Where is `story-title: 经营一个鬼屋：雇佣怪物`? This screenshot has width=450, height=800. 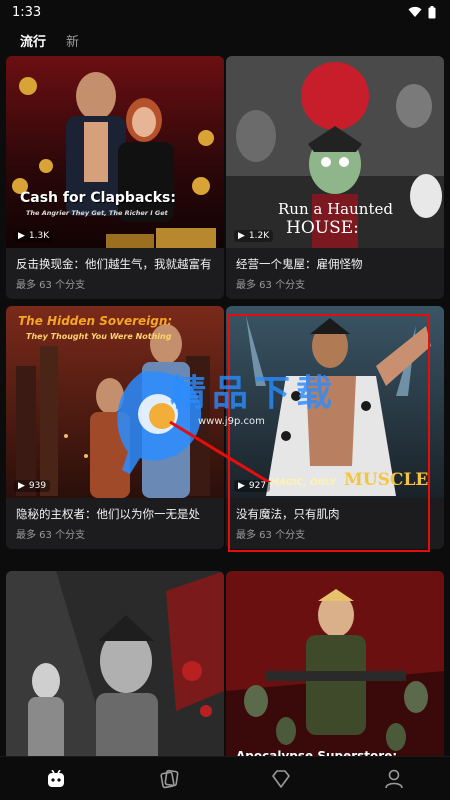 story-title: 经营一个鬼屋：雇佣怪物 is located at coordinates (299, 264).